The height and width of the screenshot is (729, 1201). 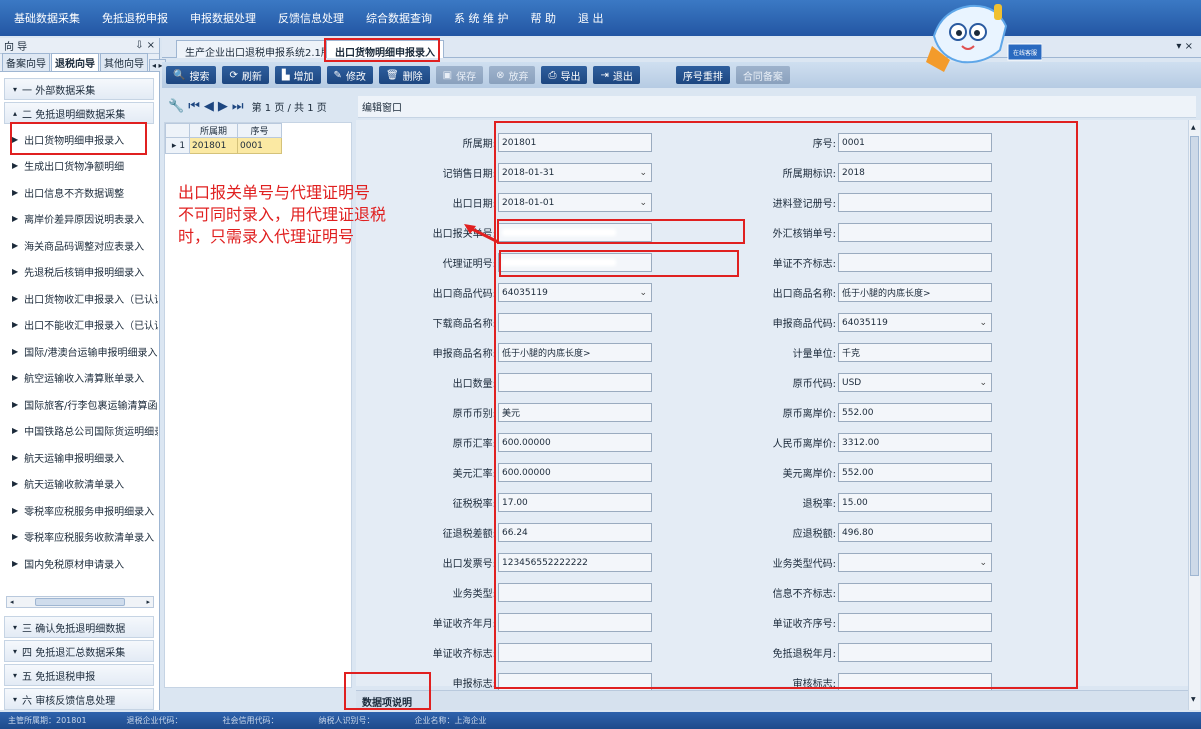 I want to click on mascot-icon: 在线客服, so click(x=982, y=36).